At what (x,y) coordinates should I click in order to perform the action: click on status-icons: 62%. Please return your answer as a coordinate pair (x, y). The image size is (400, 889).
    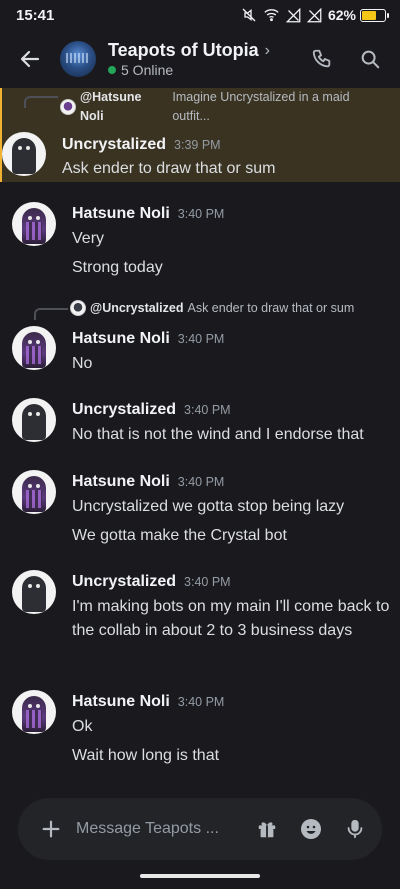
    Looking at the image, I should click on (315, 15).